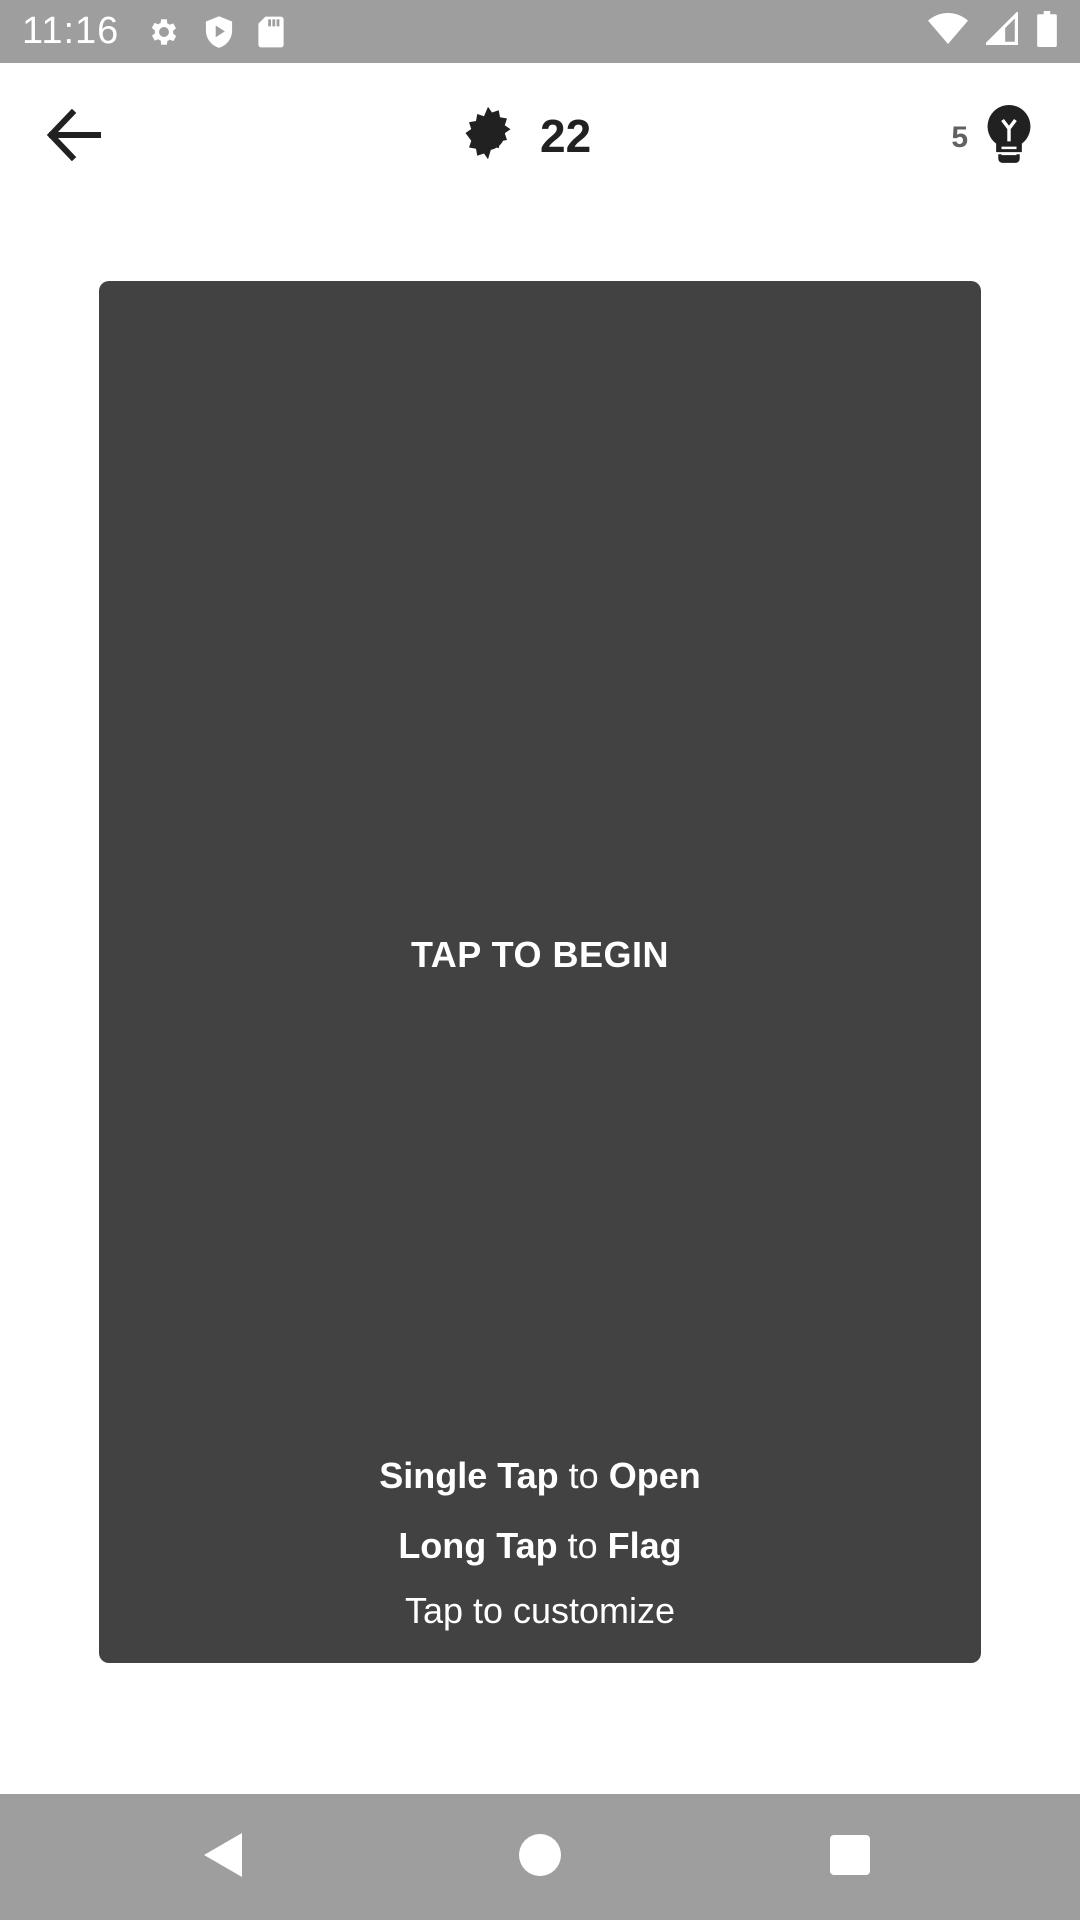 This screenshot has height=1920, width=1080. Describe the element at coordinates (271, 32) in the screenshot. I see `sd-card-icon` at that location.